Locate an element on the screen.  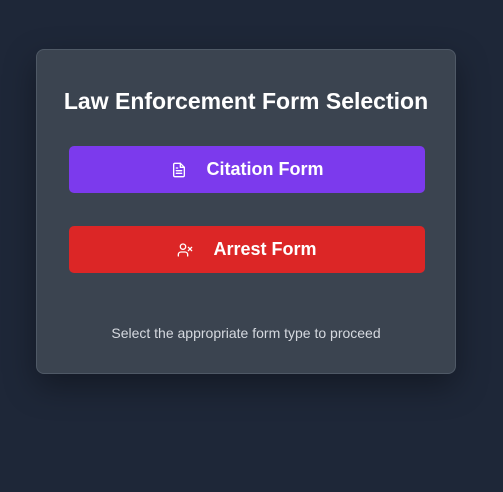
citation-form-label: Citation Form is located at coordinates (265, 169).